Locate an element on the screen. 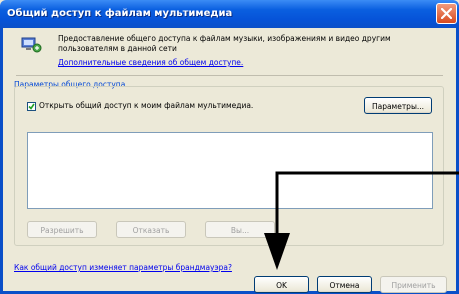 The image size is (459, 294). separator is located at coordinates (229, 75).